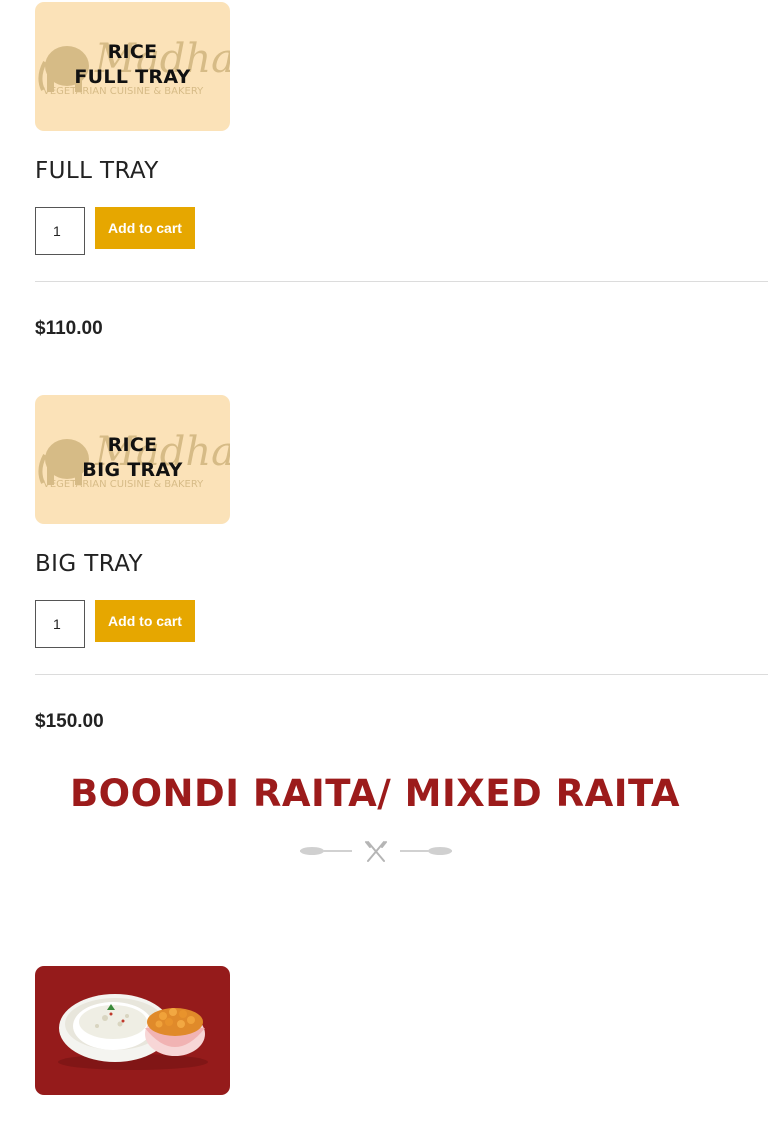 Image resolution: width=768 pixels, height=1123 pixels. Describe the element at coordinates (376, 851) in the screenshot. I see `fork-knife-divider-icon` at that location.